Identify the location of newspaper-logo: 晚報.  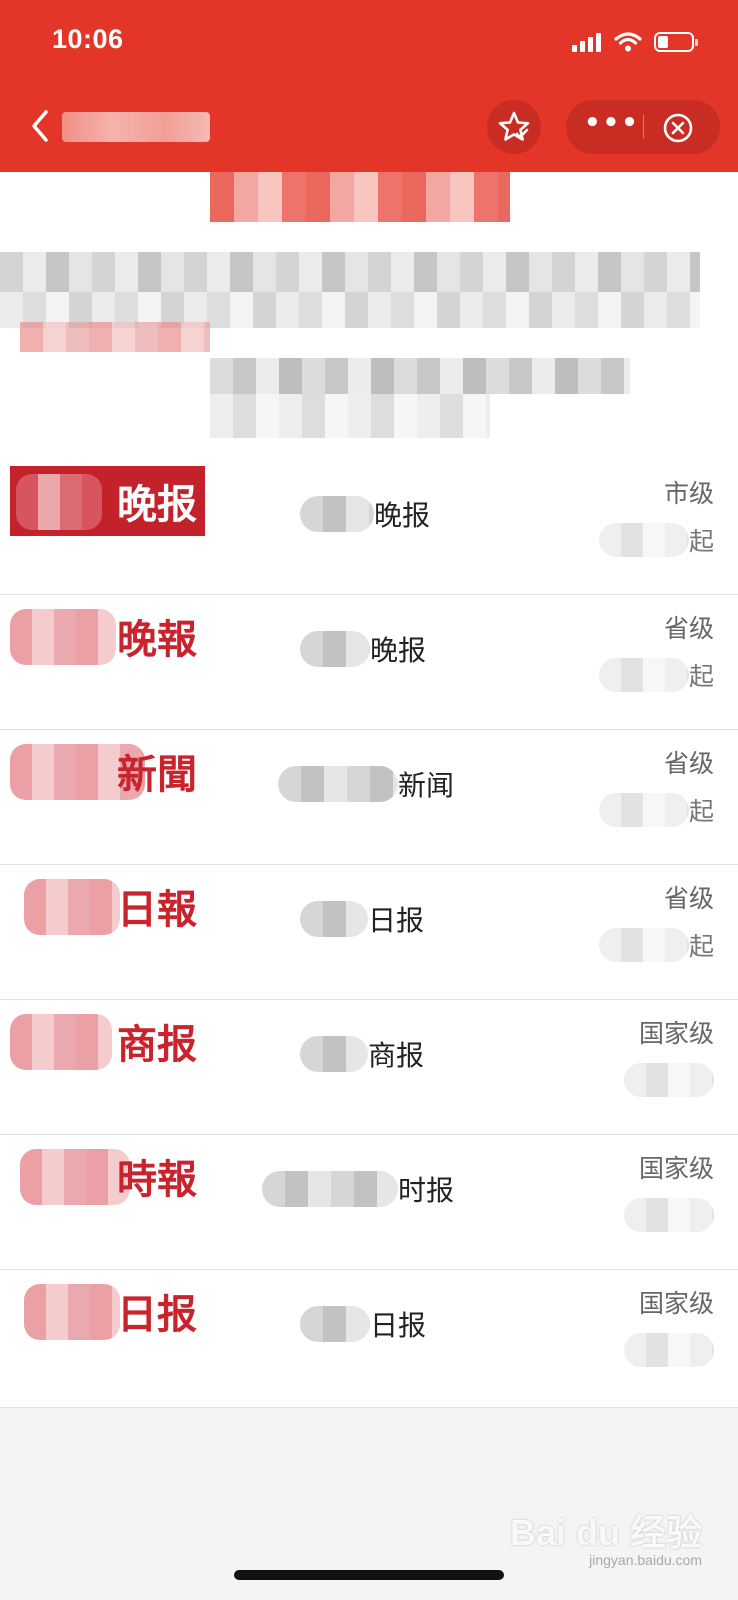
(107, 636).